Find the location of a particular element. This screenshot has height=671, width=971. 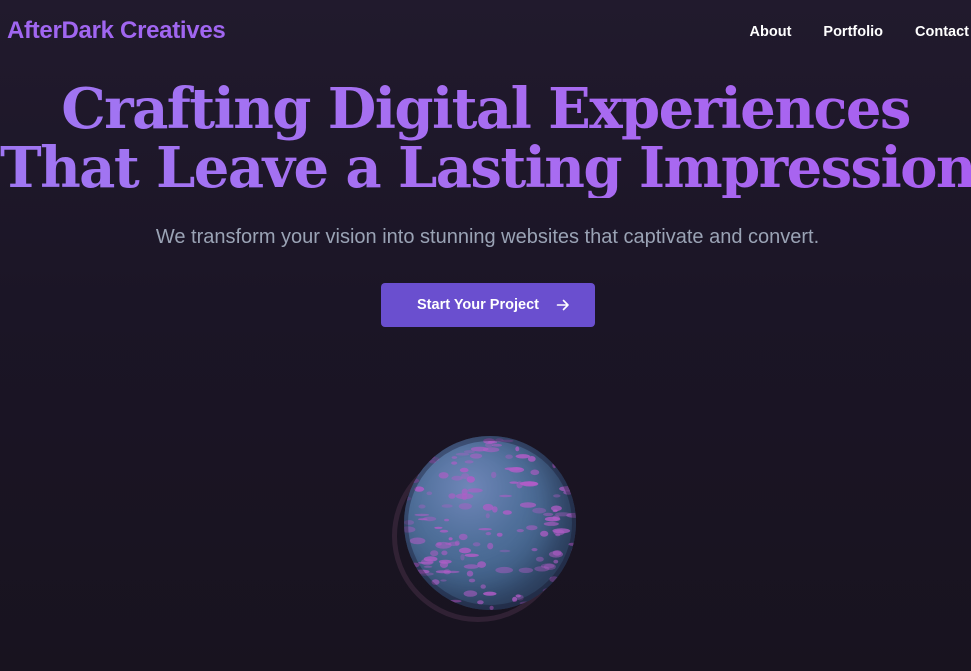

main-nav: About Portfolio Contact is located at coordinates (859, 32).